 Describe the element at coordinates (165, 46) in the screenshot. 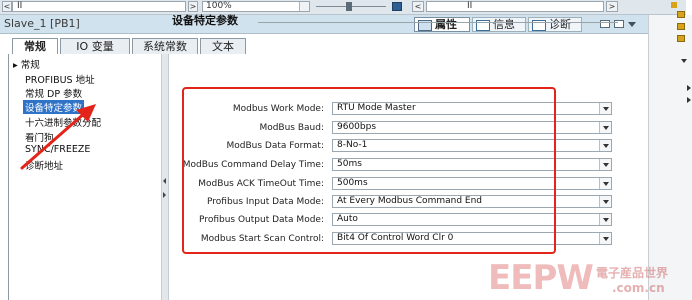

I see `tab-system-constants: 系统常数` at that location.